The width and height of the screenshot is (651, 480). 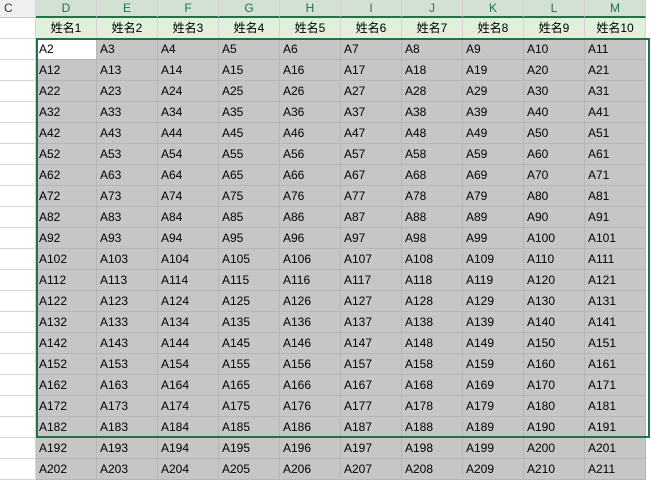 What do you see at coordinates (188, 343) in the screenshot?
I see `data-cell: A144` at bounding box center [188, 343].